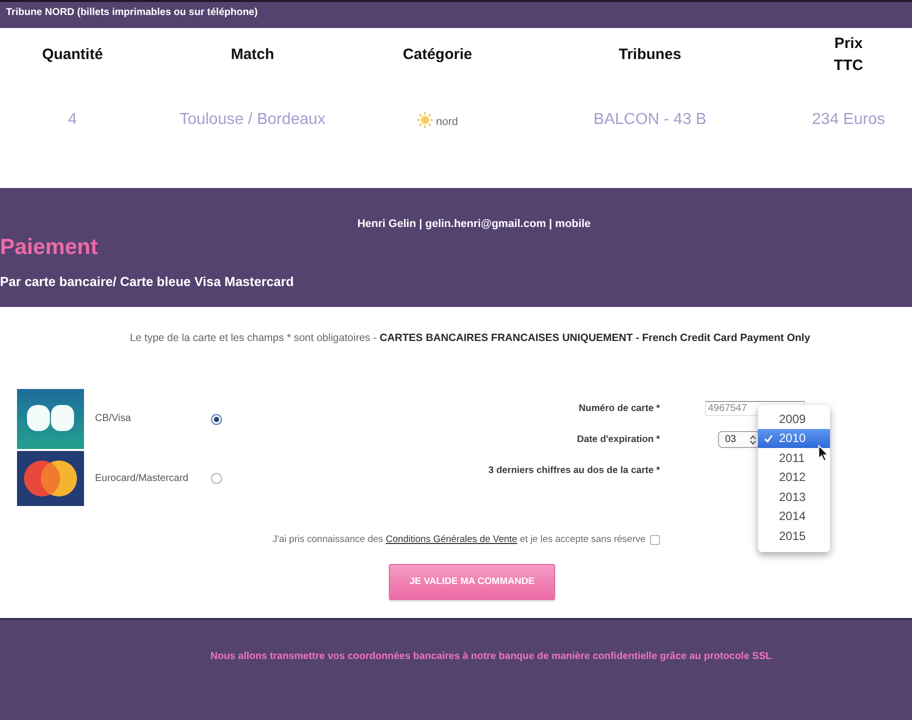  Describe the element at coordinates (794, 458) in the screenshot. I see `dropdown-option: 2011` at that location.